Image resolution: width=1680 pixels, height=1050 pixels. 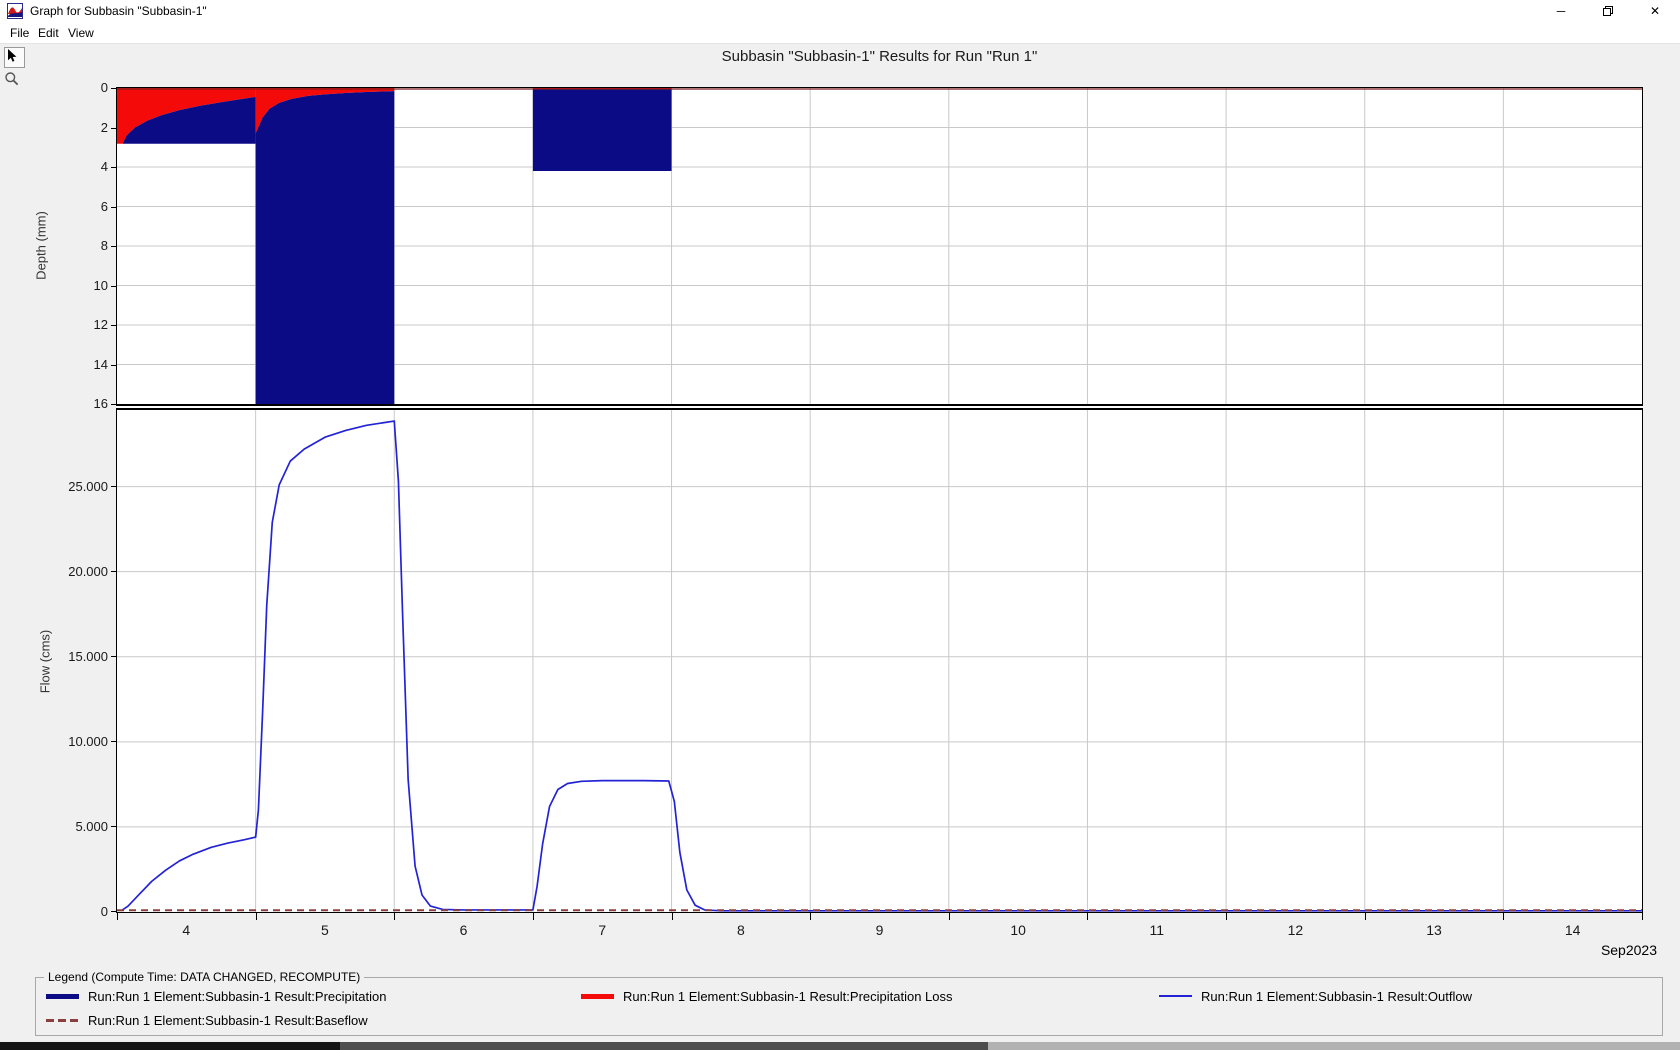 I want to click on magnifier-icon, so click(x=12, y=79).